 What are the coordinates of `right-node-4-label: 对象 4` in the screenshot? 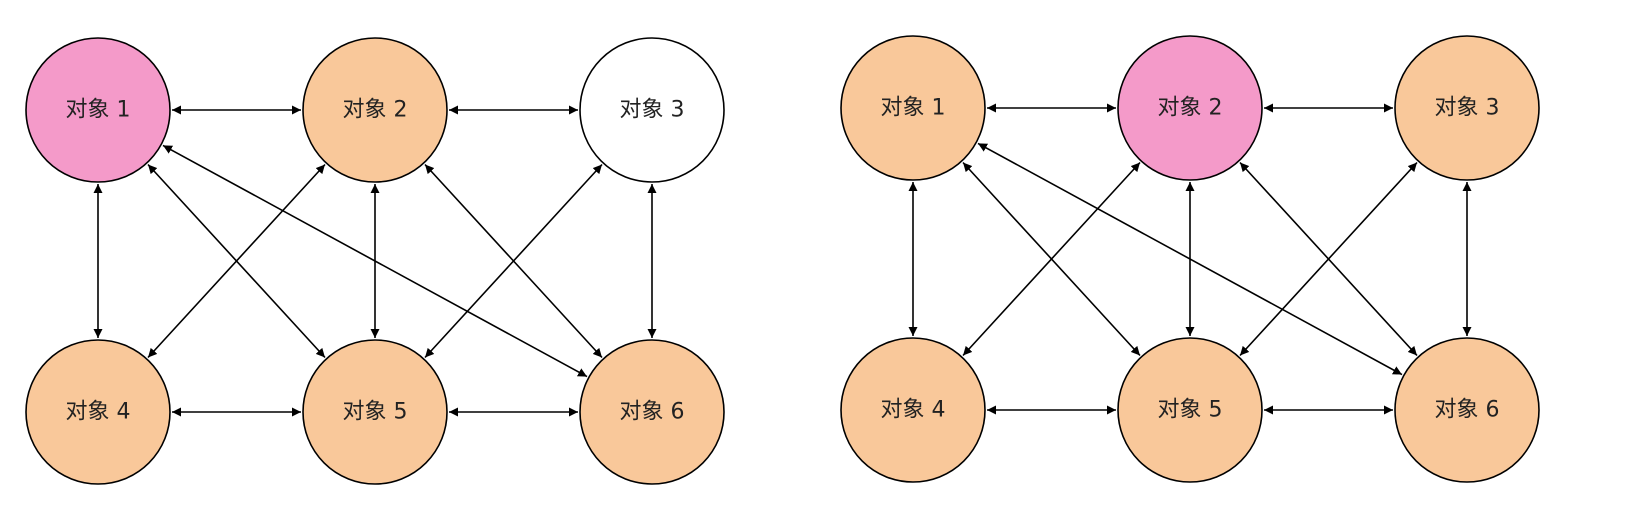 It's located at (913, 410).